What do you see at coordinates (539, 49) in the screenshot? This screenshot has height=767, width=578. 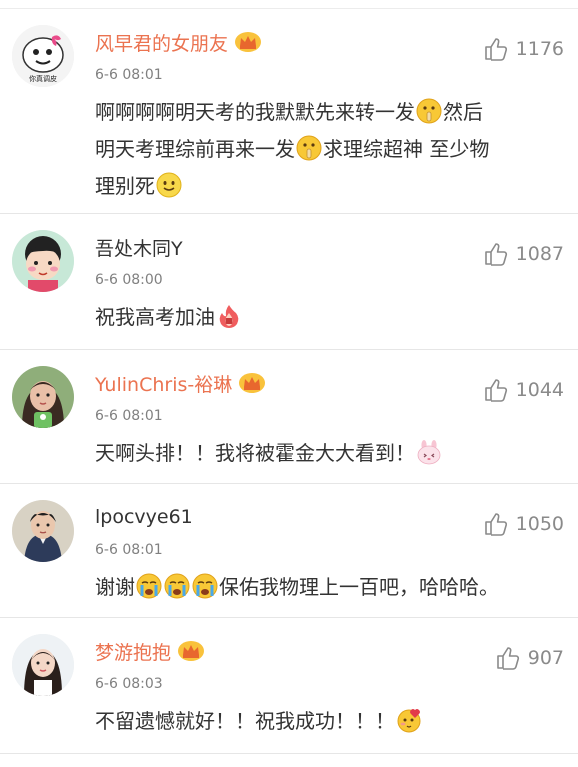 I see `like-count: 1176` at bounding box center [539, 49].